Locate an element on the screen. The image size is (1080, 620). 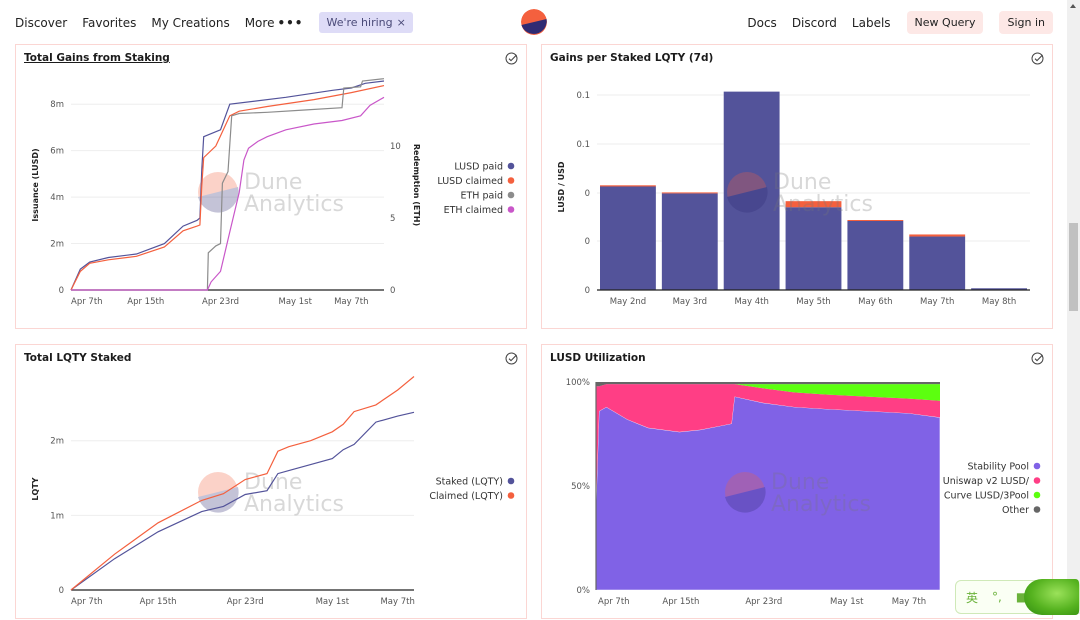
y-tick-label: 0 is located at coordinates (587, 242).